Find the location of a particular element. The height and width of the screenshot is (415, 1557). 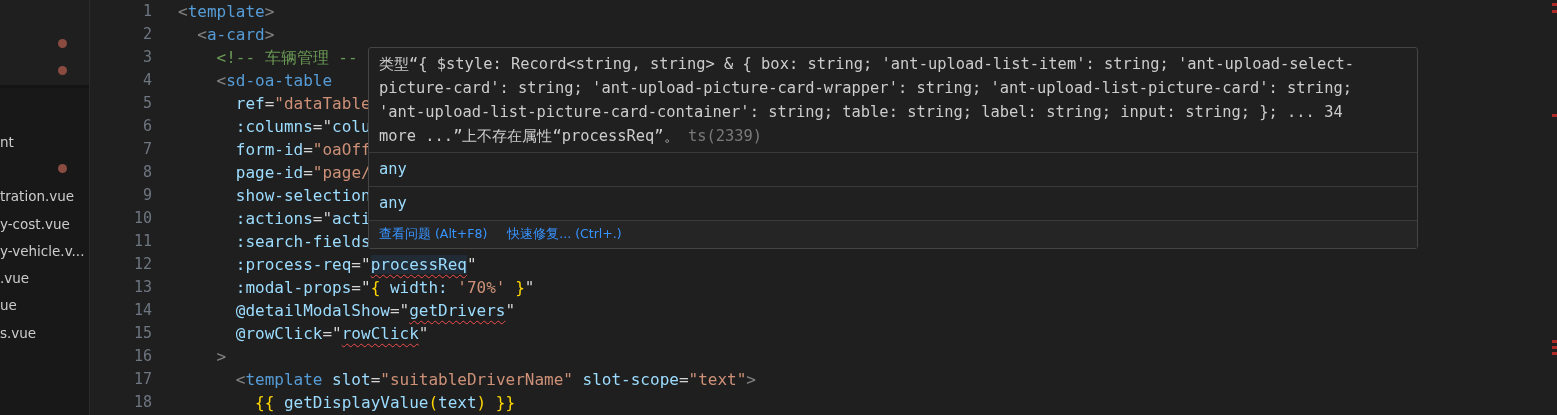

line-number: 18 is located at coordinates (142, 402).